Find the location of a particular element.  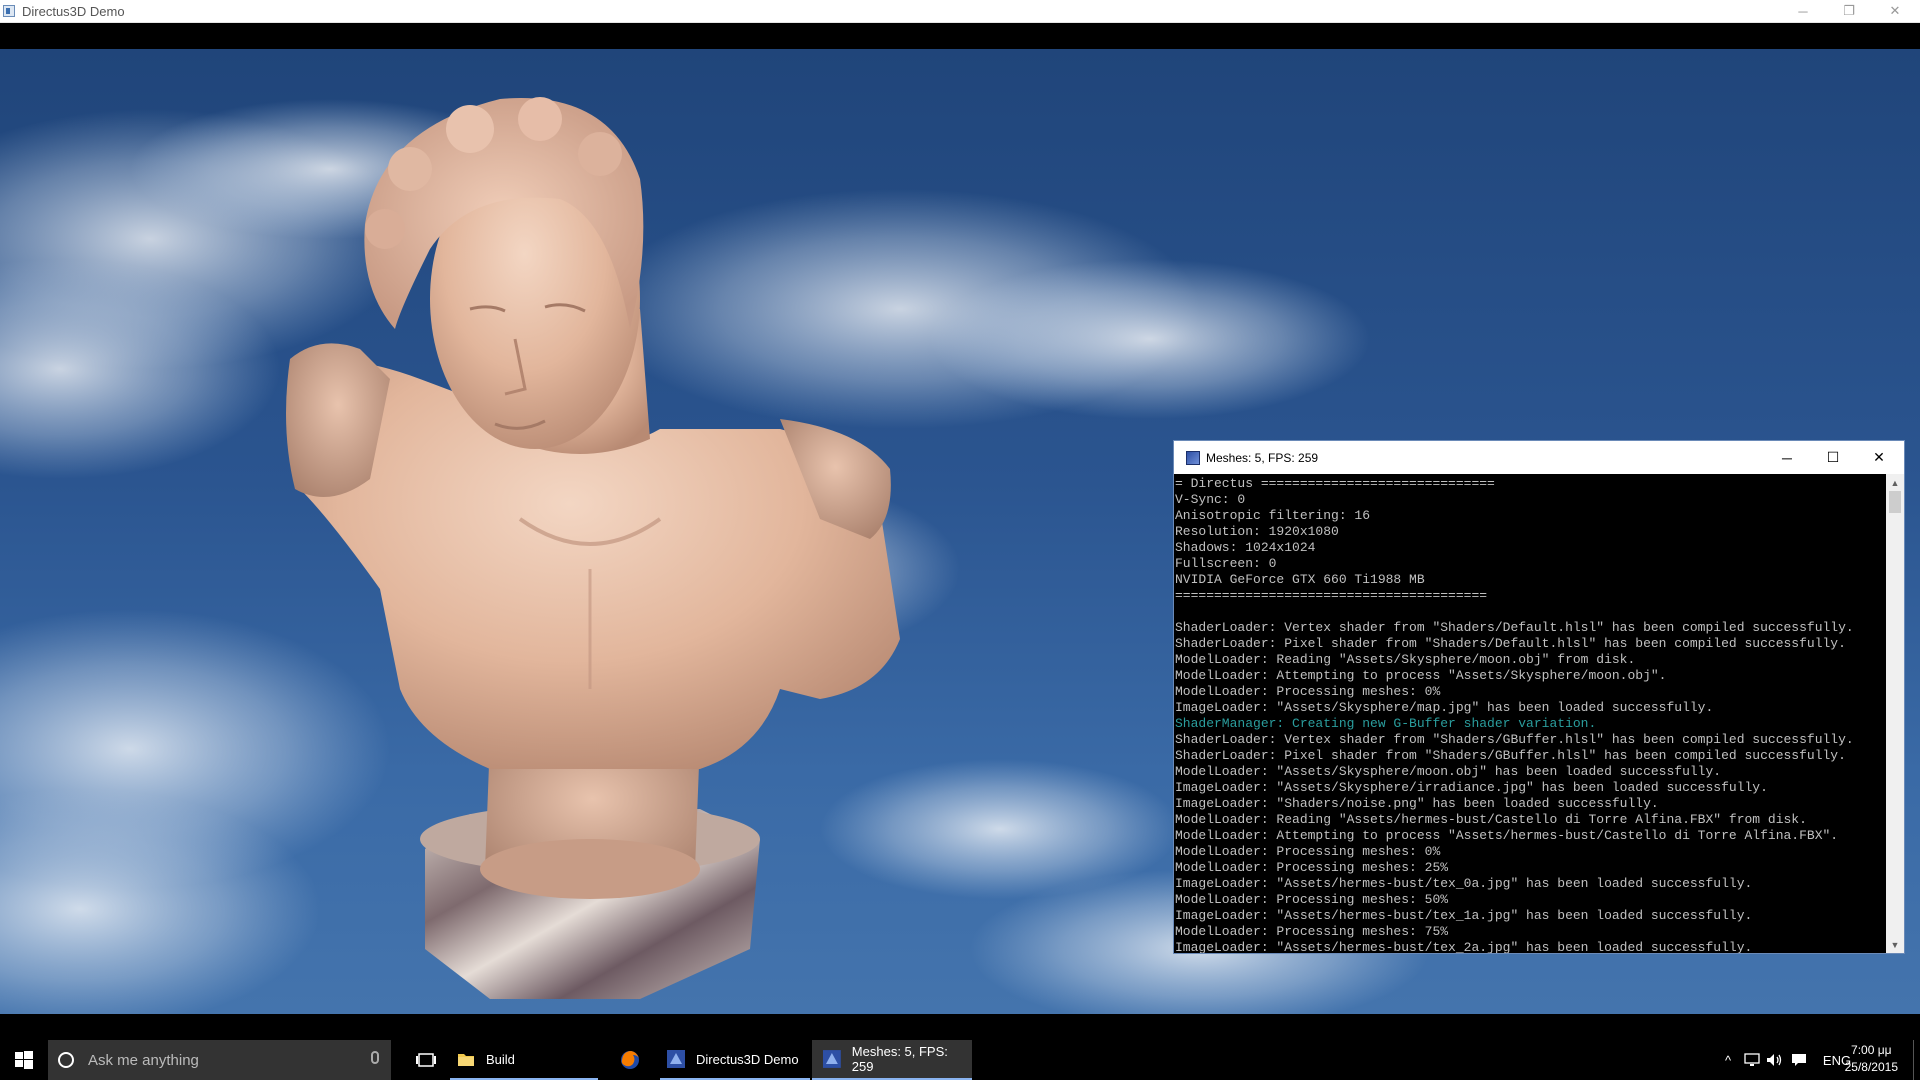

taskbar-app-directus3d-demo: Directus3D Demo is located at coordinates (735, 1060).